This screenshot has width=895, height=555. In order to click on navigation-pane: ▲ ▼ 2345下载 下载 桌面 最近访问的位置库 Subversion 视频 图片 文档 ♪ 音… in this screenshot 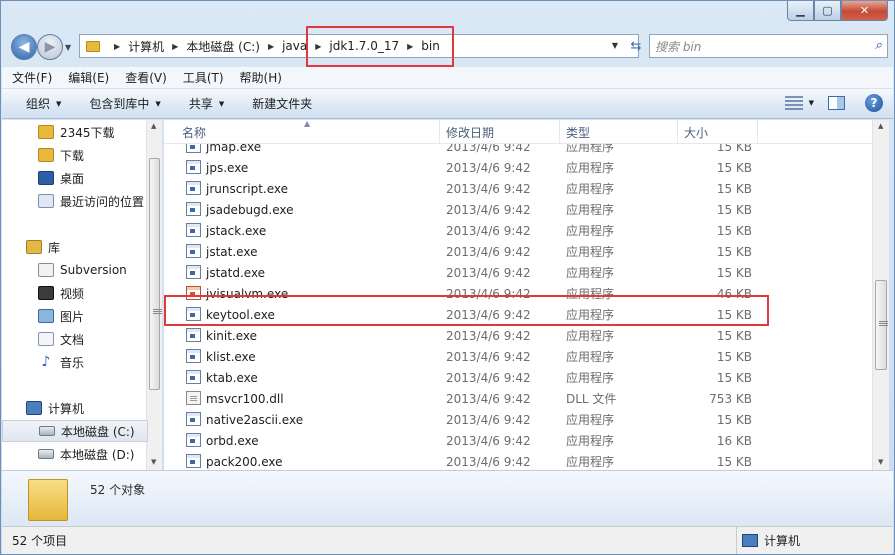, I will do `click(82, 295)`.